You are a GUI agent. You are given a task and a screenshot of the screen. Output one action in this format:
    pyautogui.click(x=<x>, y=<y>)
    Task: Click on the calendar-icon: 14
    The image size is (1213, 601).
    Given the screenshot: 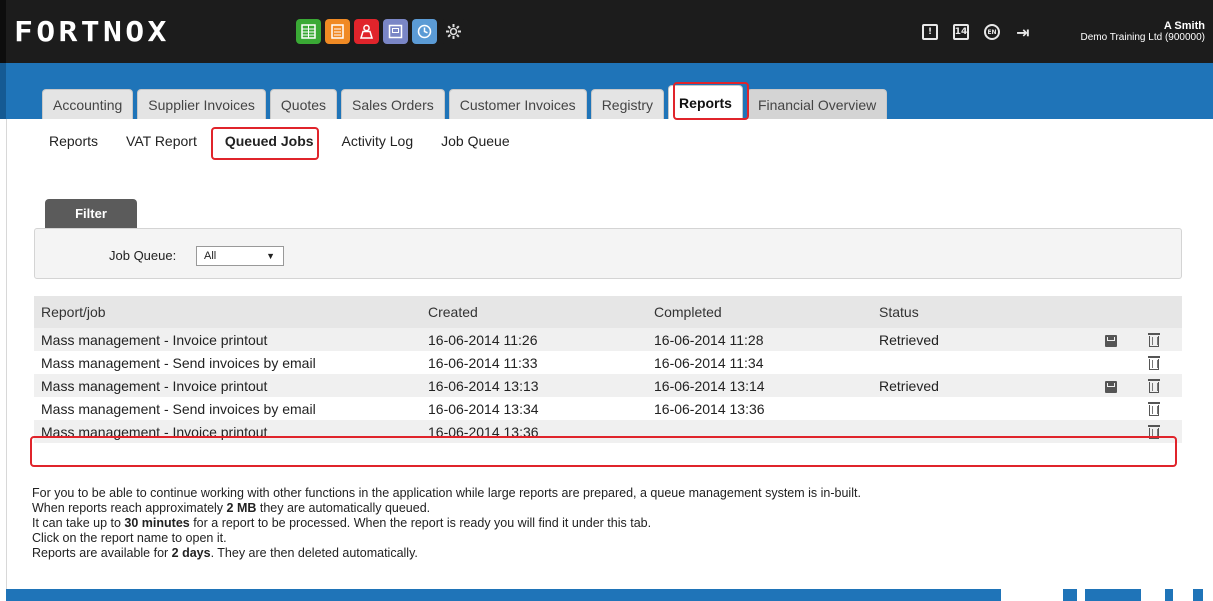 What is the action you would take?
    pyautogui.click(x=961, y=32)
    